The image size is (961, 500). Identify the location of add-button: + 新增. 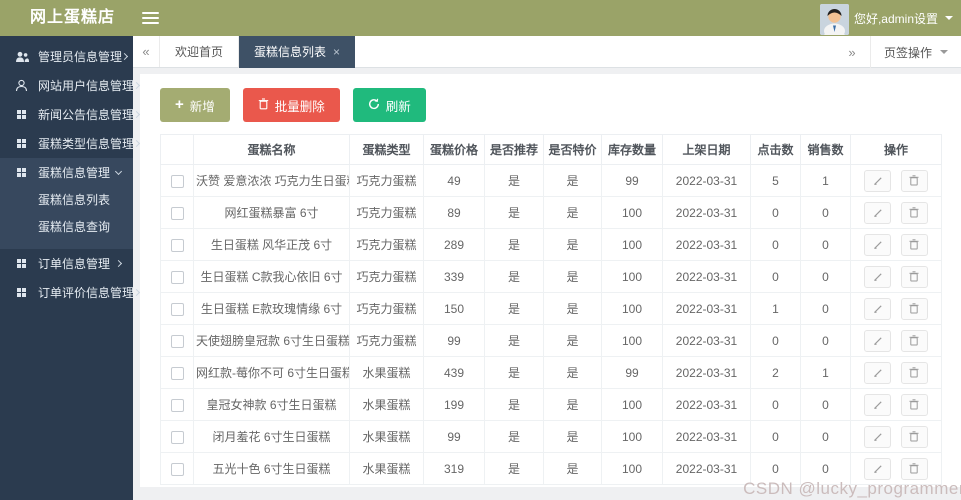
(195, 105).